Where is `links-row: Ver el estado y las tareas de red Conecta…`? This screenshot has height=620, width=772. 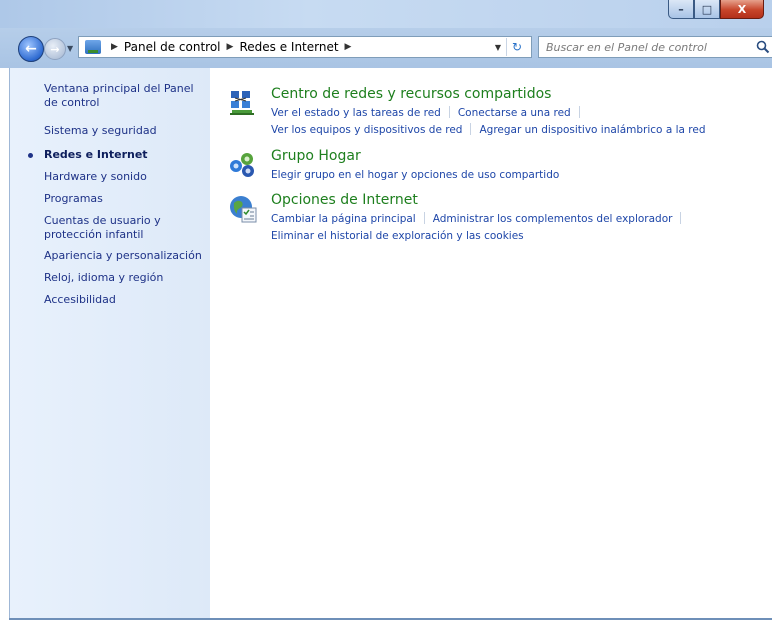
links-row: Ver el estado y las tareas de red Conecta… is located at coordinates (429, 113).